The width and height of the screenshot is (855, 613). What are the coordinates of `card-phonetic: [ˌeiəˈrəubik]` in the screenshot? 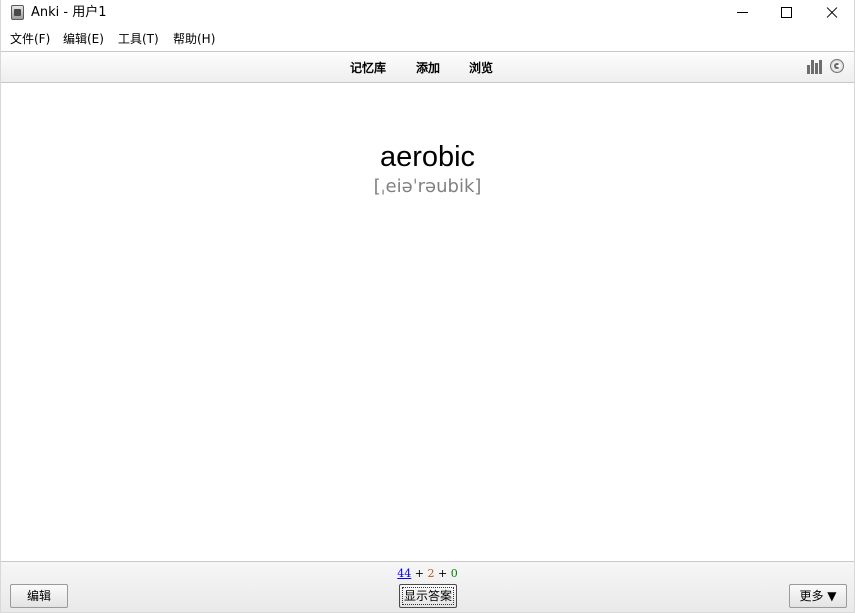 It's located at (427, 186).